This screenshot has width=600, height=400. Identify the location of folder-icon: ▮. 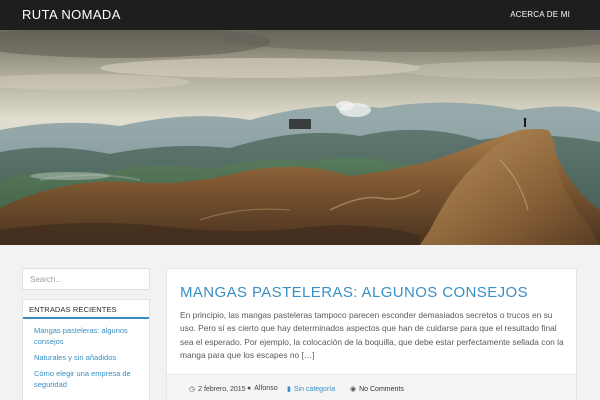
(289, 389).